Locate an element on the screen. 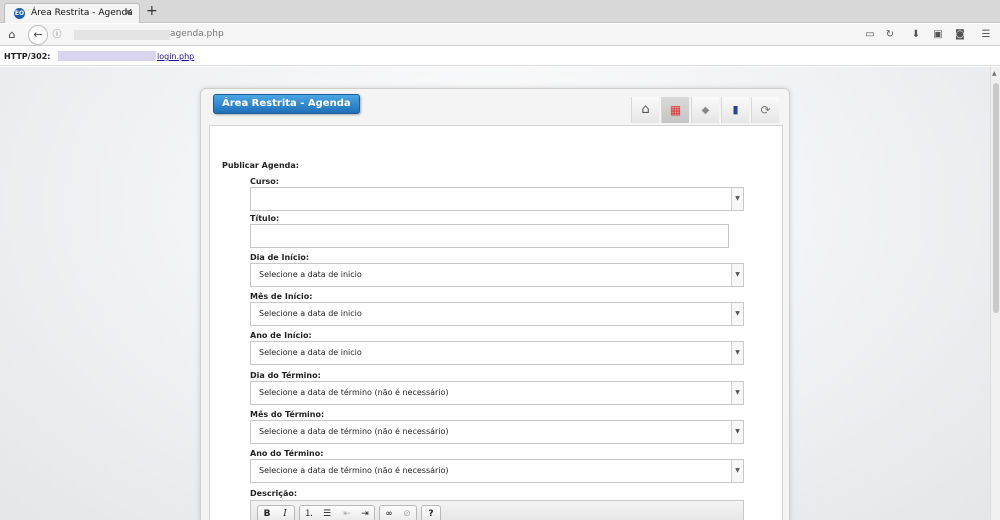 The width and height of the screenshot is (1000, 520). url-text: agenda.php is located at coordinates (197, 34).